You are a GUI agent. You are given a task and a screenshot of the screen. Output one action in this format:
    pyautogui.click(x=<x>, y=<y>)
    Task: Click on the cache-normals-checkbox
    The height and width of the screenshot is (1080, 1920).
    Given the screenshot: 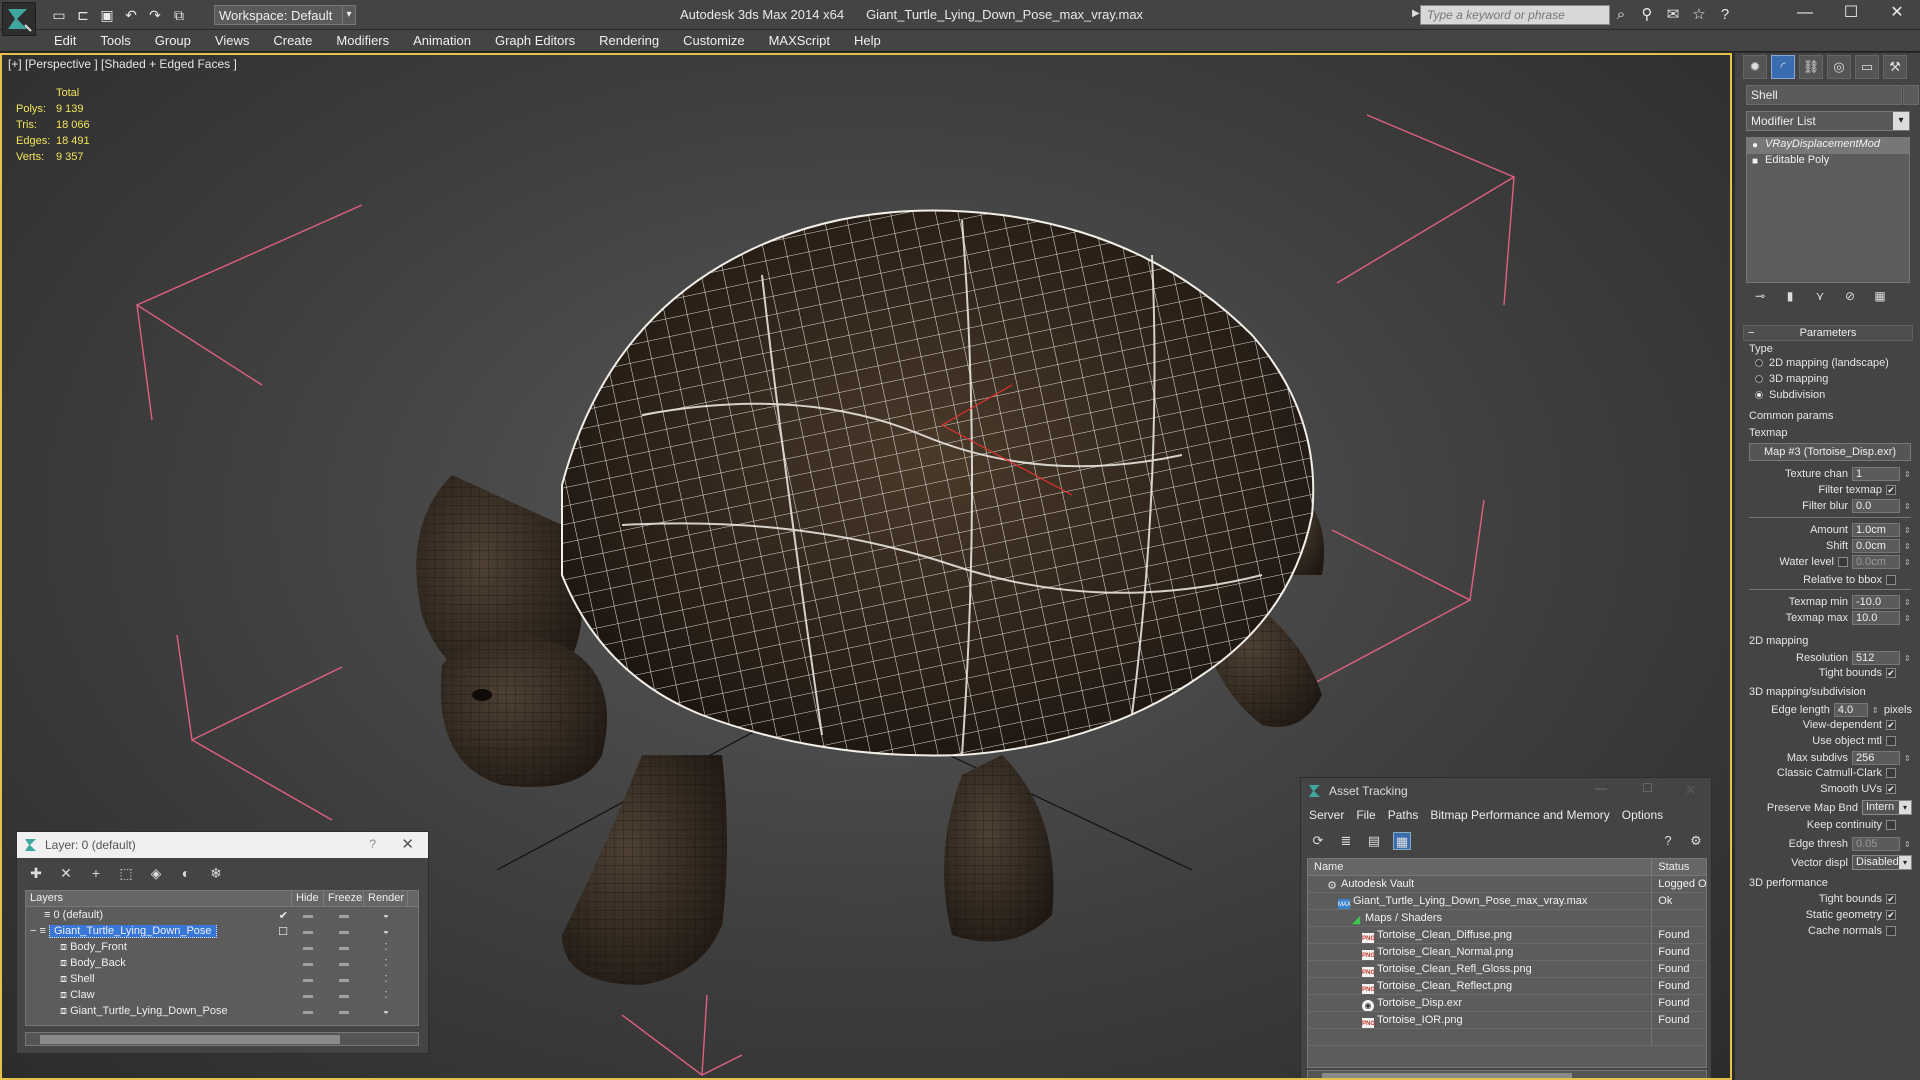 What is the action you would take?
    pyautogui.click(x=1891, y=931)
    